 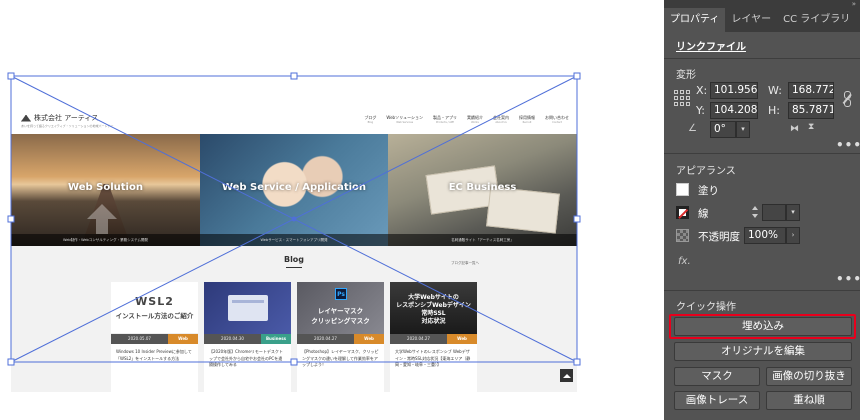 I want to click on hero-tile-web-solution: Web Solution Web制作・Webコンサルティング・業務システム開発, so click(x=105, y=190).